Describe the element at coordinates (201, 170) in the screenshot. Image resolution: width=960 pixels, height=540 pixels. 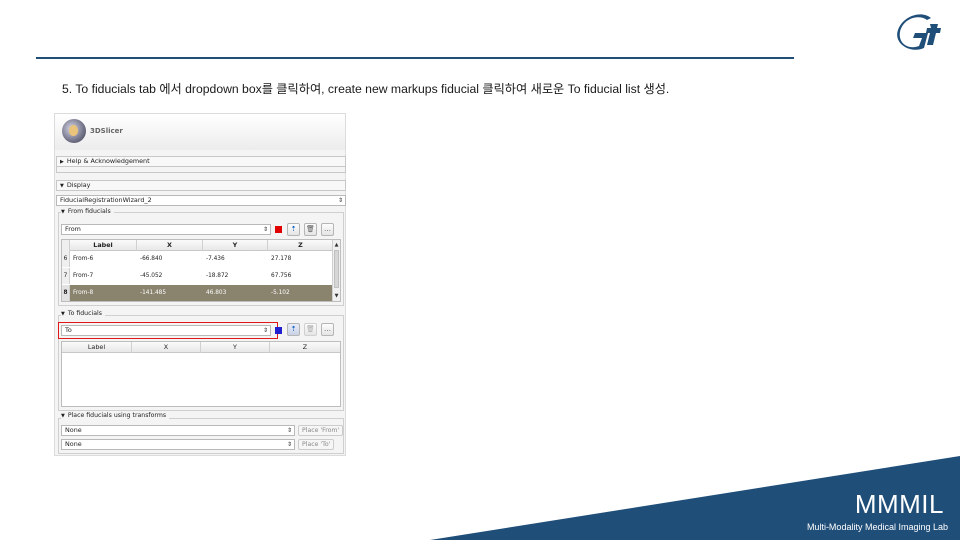
I see `help-section-body` at that location.